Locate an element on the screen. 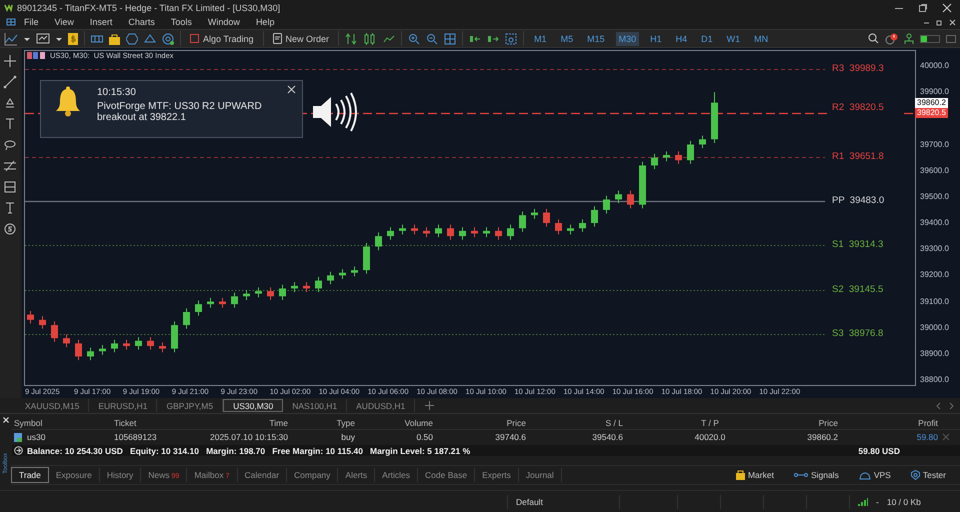  hexagon-icon is located at coordinates (132, 38).